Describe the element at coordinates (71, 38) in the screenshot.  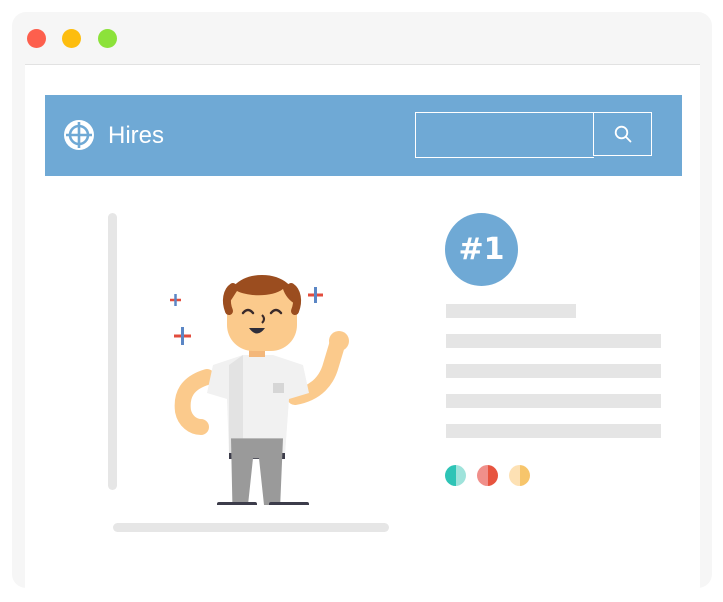
I see `window-minimize-button` at that location.